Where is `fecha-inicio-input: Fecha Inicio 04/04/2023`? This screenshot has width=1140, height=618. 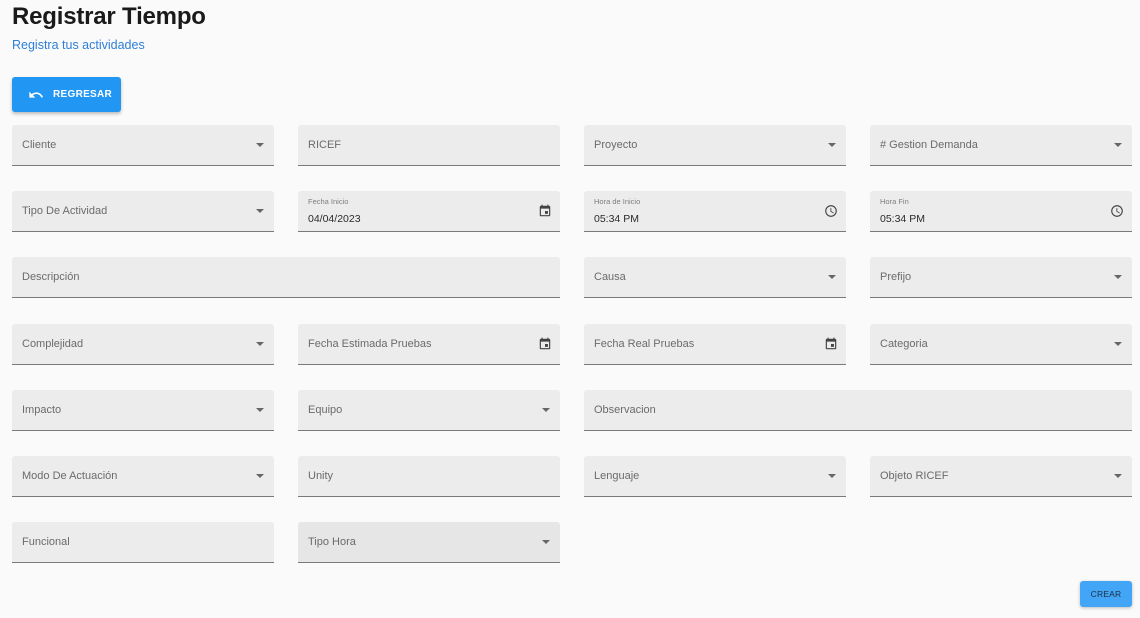 fecha-inicio-input: Fecha Inicio 04/04/2023 is located at coordinates (429, 211).